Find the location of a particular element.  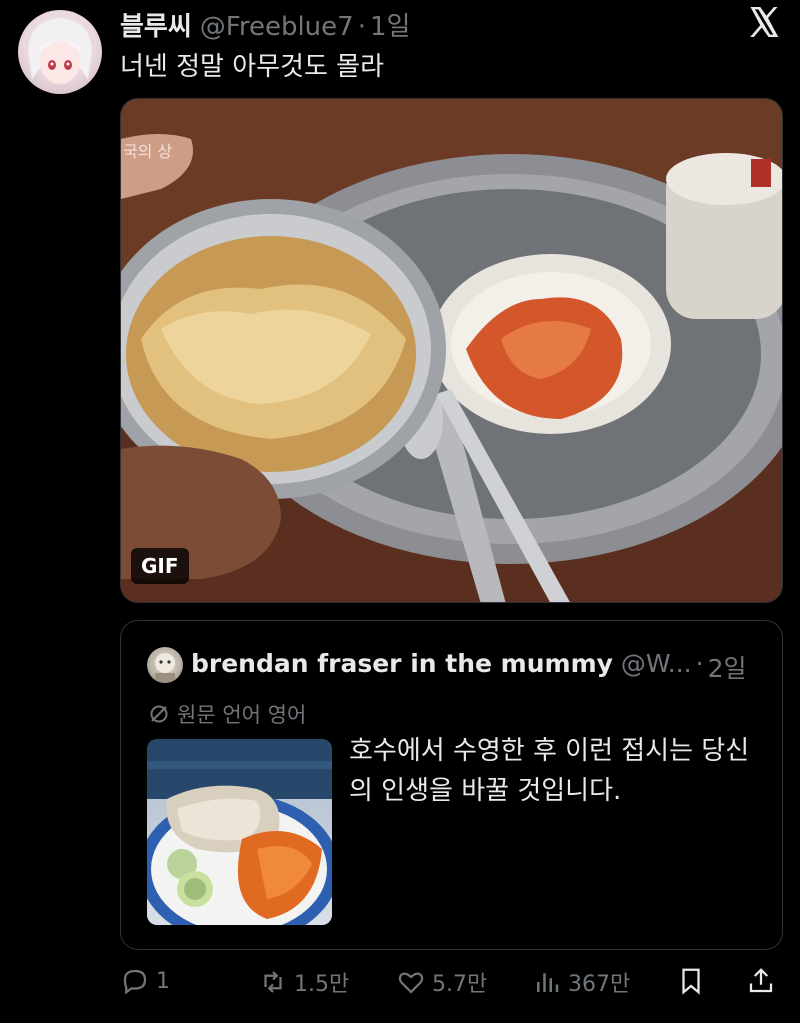

like-count: 5.7만 is located at coordinates (460, 984).